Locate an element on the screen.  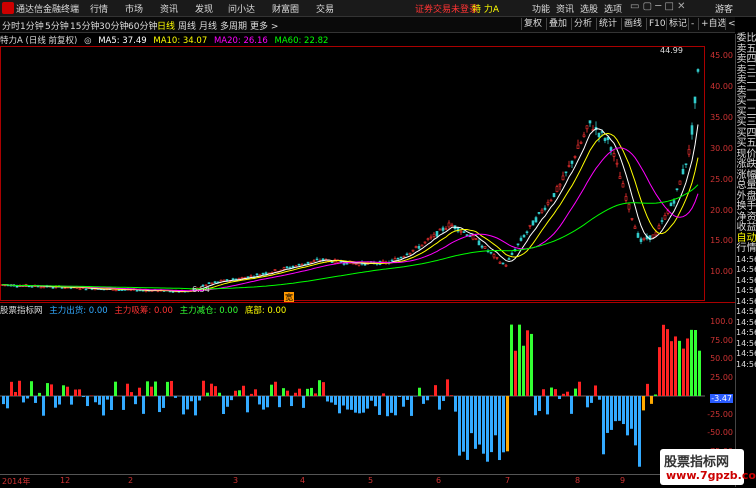
period-more: 更多 > is located at coordinates (264, 25).